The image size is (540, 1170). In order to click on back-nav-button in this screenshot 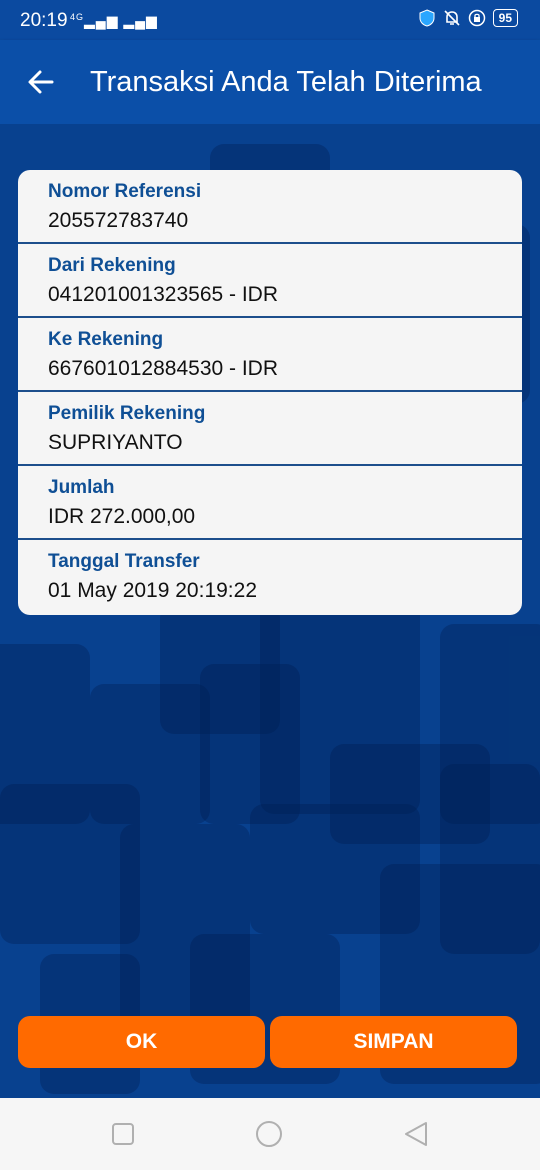, I will do `click(416, 1134)`.